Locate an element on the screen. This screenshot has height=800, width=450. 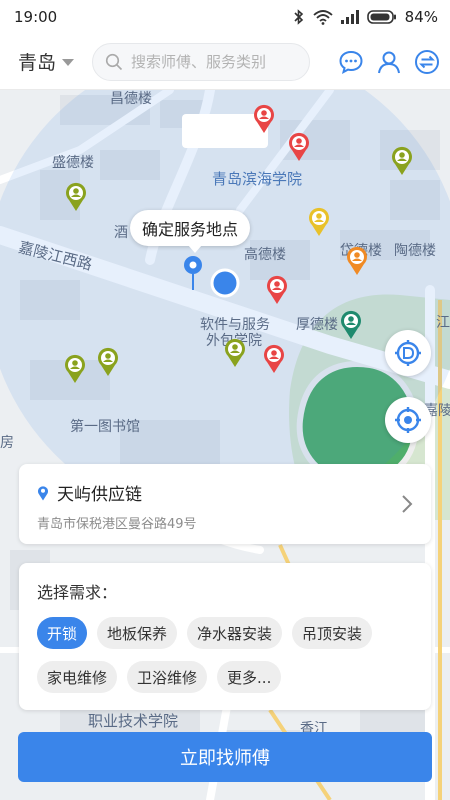
user-icon is located at coordinates (389, 62).